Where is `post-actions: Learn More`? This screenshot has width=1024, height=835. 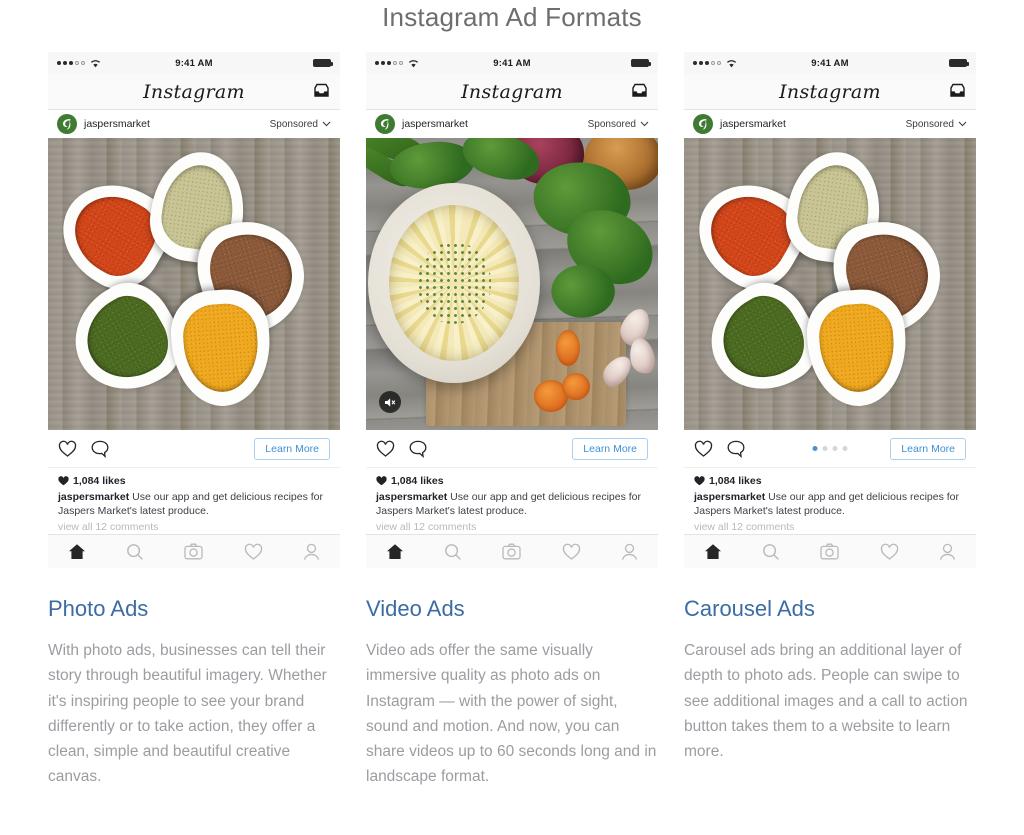 post-actions: Learn More is located at coordinates (194, 449).